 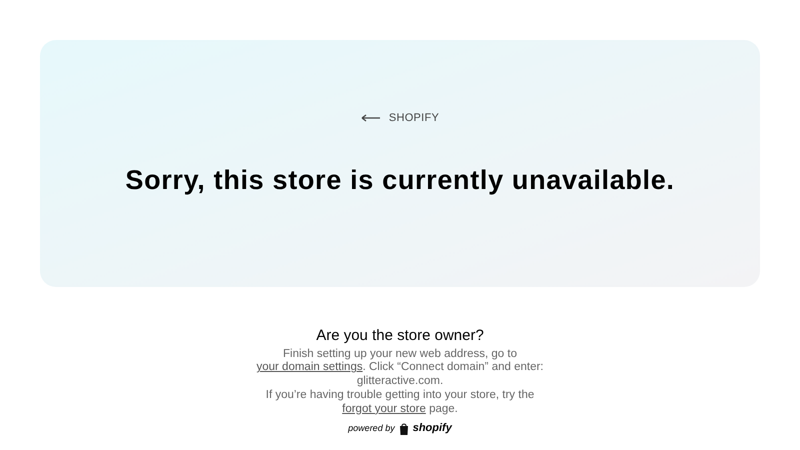 What do you see at coordinates (403, 428) in the screenshot?
I see `shopping-bag-icon` at bounding box center [403, 428].